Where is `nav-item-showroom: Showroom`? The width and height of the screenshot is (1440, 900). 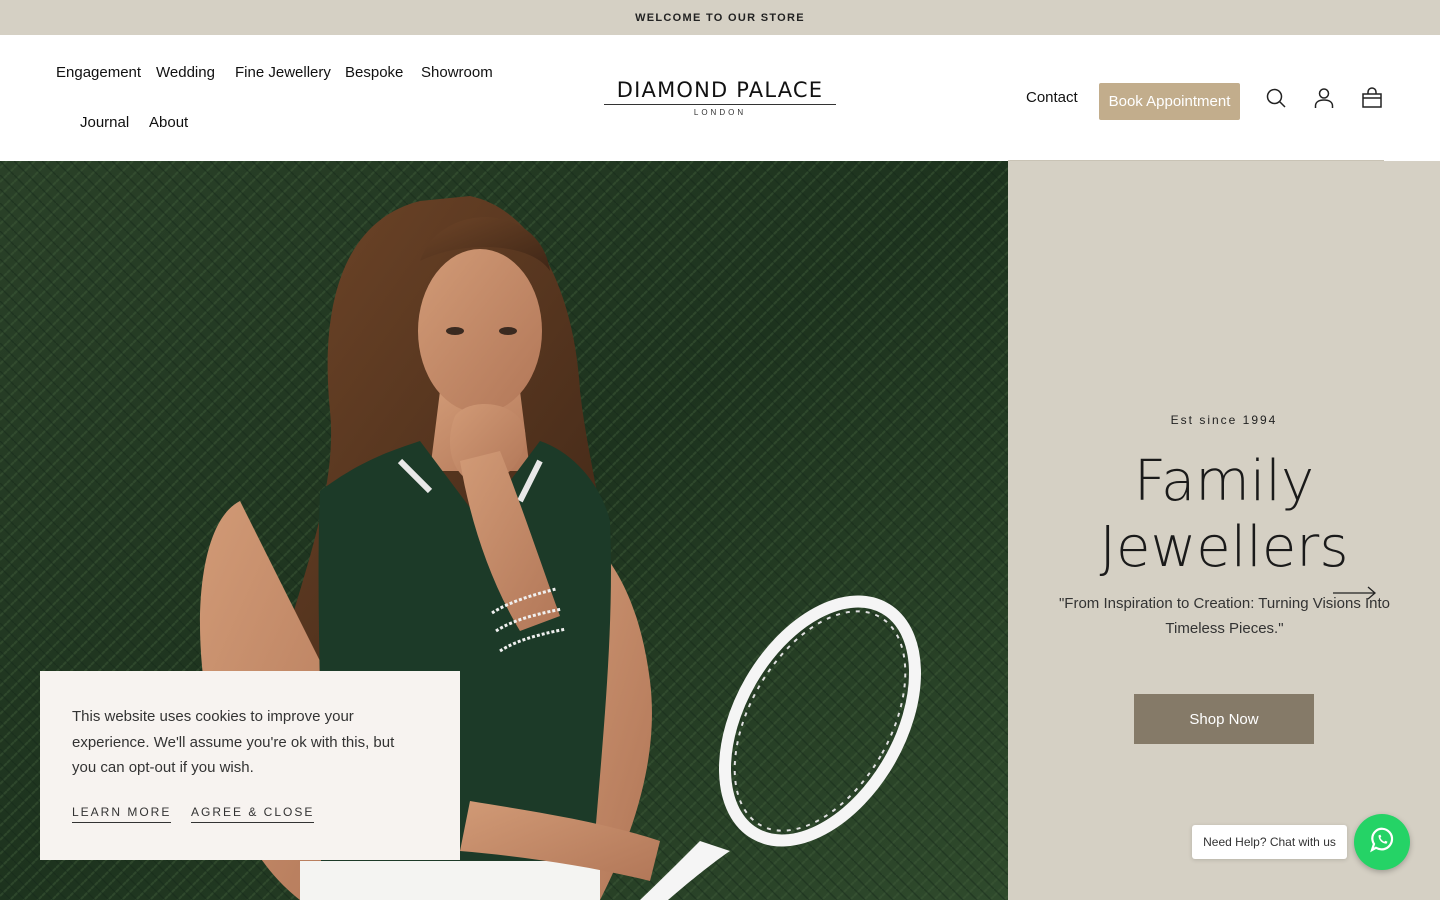
nav-item-showroom: Showroom is located at coordinates (457, 72).